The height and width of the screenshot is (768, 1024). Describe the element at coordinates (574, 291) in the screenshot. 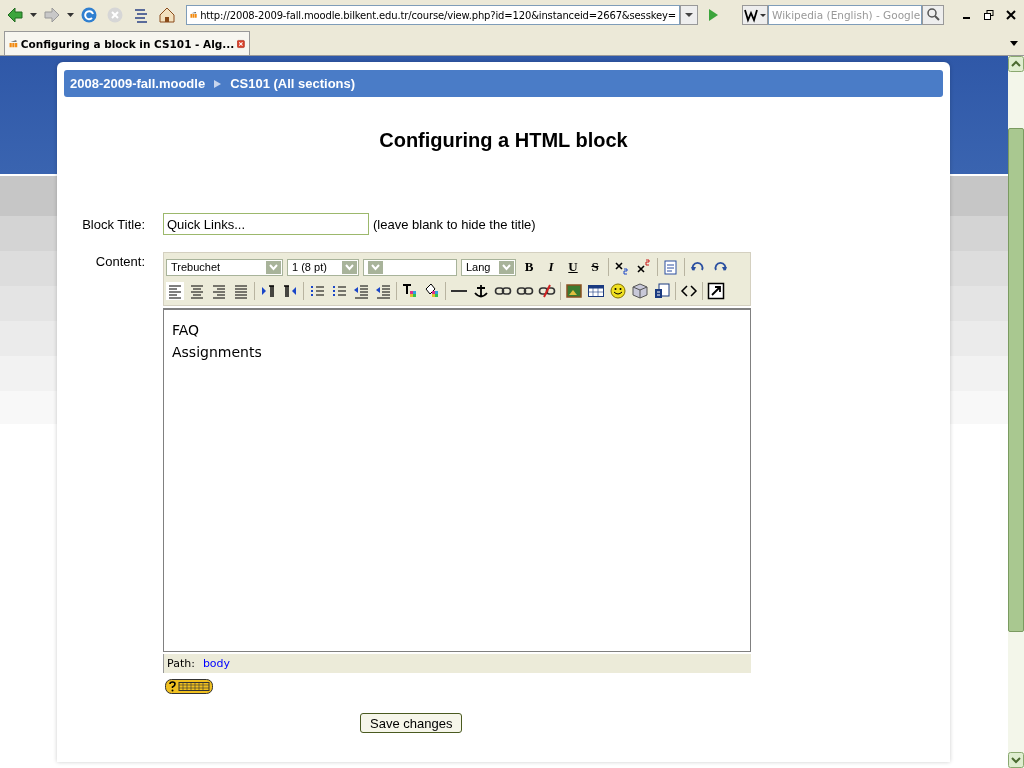

I see `image-icon` at that location.